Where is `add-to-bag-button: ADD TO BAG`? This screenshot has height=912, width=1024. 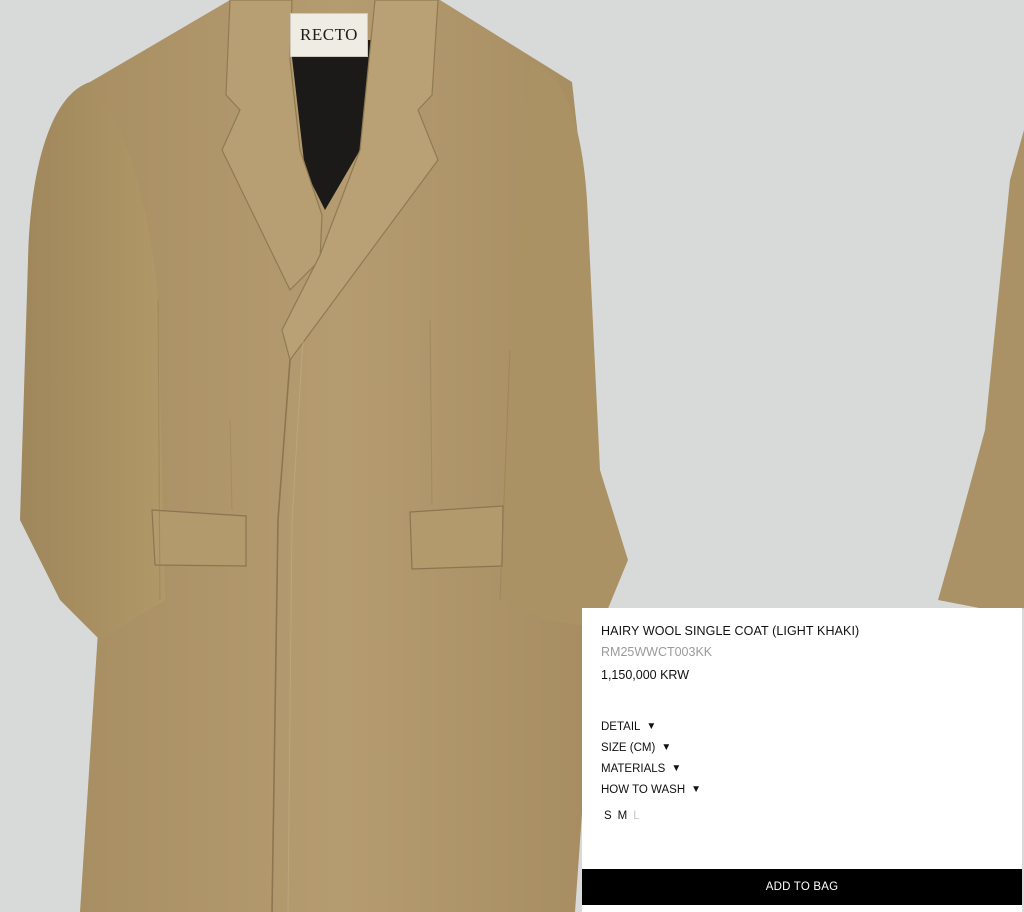
add-to-bag-button: ADD TO BAG is located at coordinates (802, 887).